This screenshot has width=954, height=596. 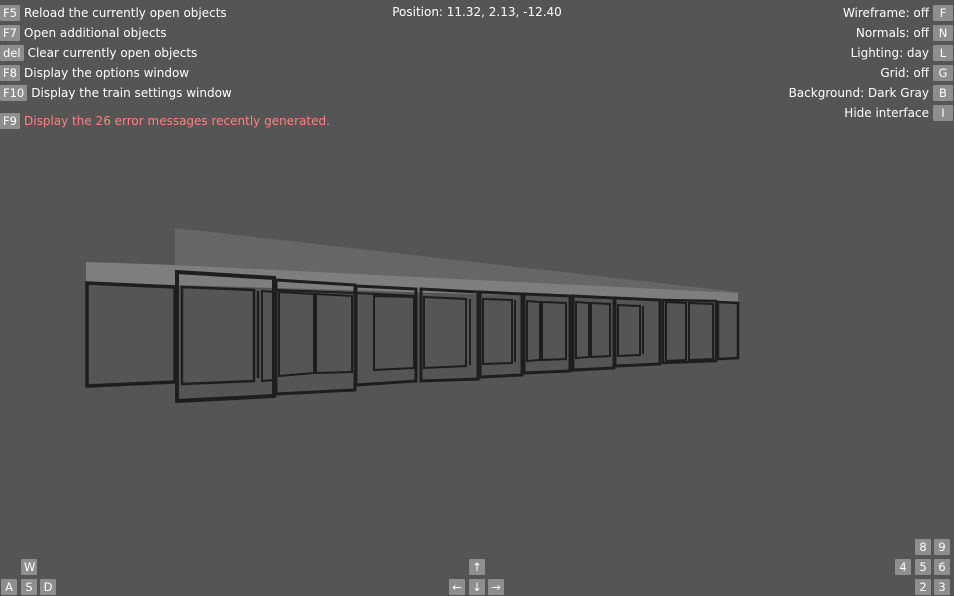 I want to click on toggle-label: Grid: off, so click(x=904, y=72).